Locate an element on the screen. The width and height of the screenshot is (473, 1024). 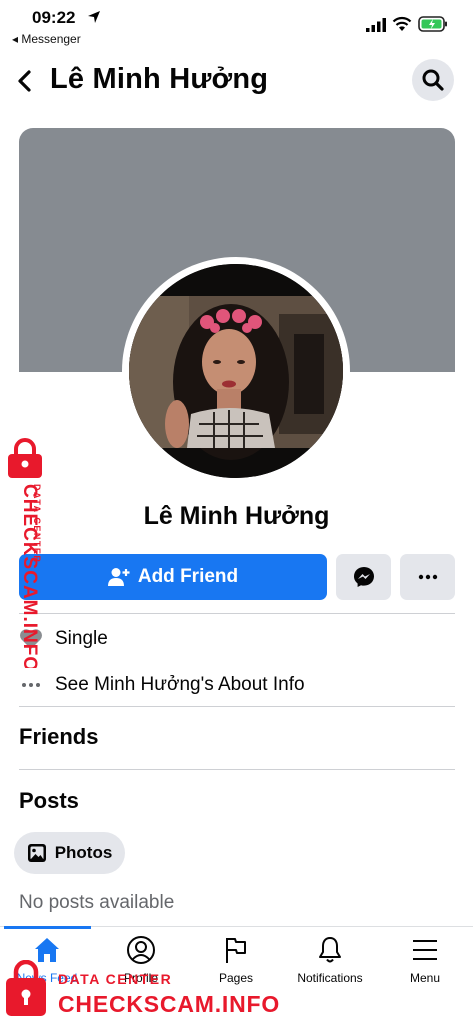
friends-section-title: Friends is located at coordinates (59, 736).